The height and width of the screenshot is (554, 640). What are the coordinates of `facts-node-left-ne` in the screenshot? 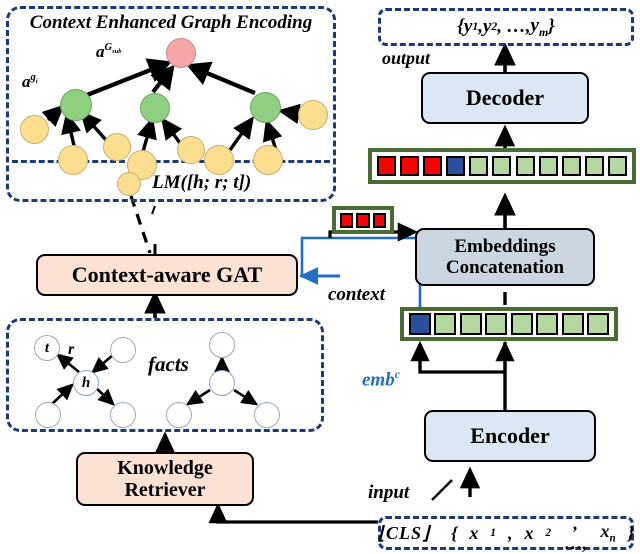 It's located at (123, 350).